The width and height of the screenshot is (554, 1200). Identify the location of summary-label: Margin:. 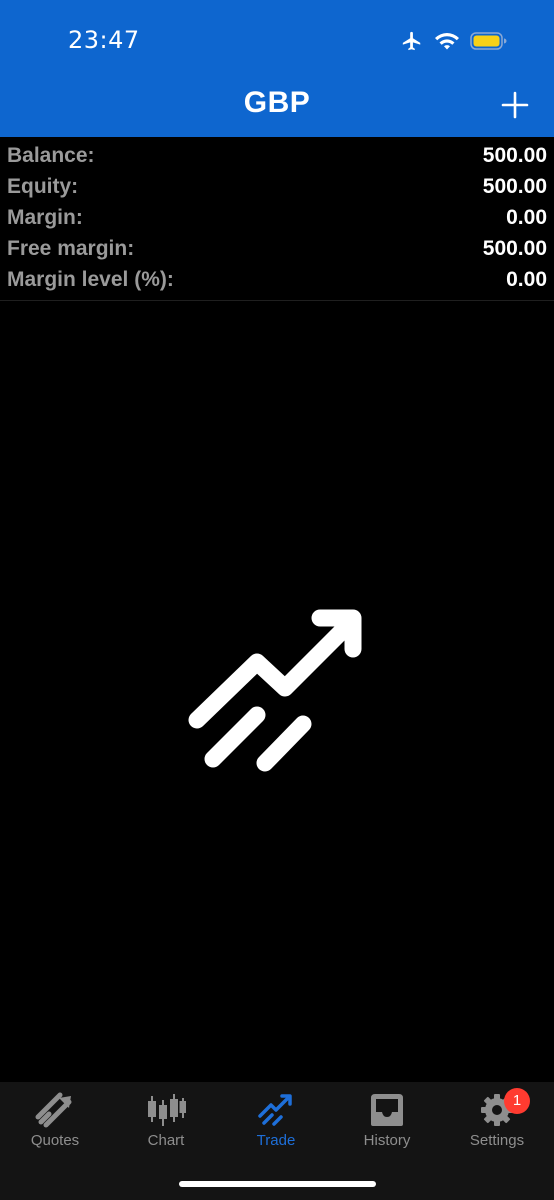
(45, 217).